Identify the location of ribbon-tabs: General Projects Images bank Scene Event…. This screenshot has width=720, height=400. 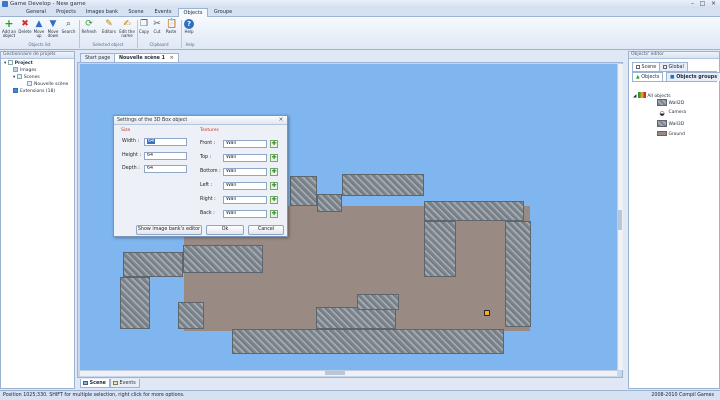
(360, 13).